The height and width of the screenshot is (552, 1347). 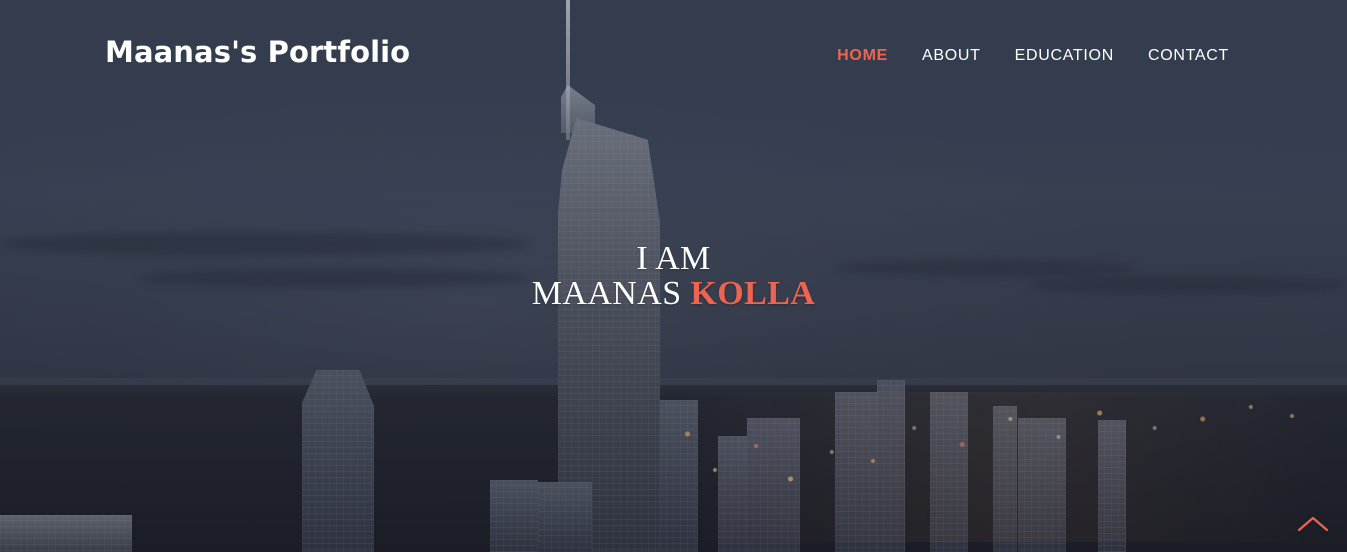 I want to click on nav-about-link: ABOUT, so click(x=951, y=56).